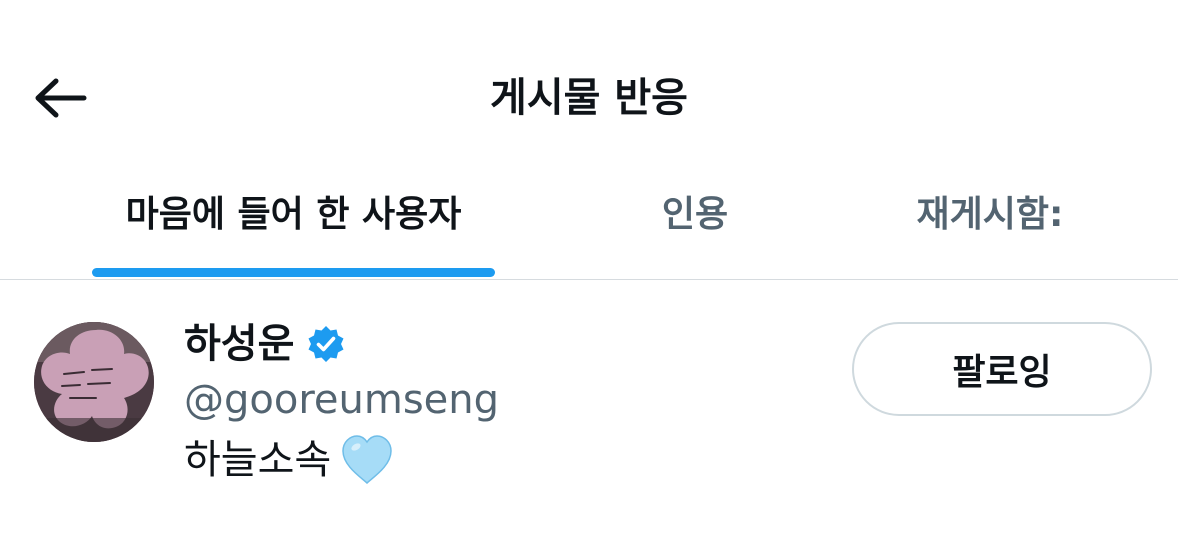 Image resolution: width=1178 pixels, height=552 pixels. I want to click on following-button: 팔로잉, so click(1002, 369).